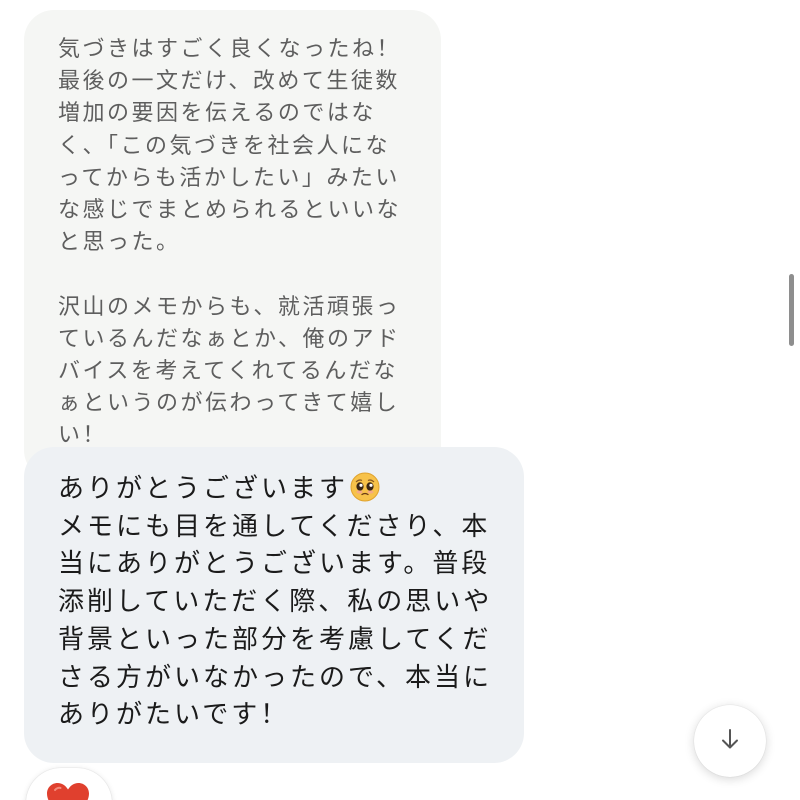  Describe the element at coordinates (68, 790) in the screenshot. I see `heart-icon` at that location.